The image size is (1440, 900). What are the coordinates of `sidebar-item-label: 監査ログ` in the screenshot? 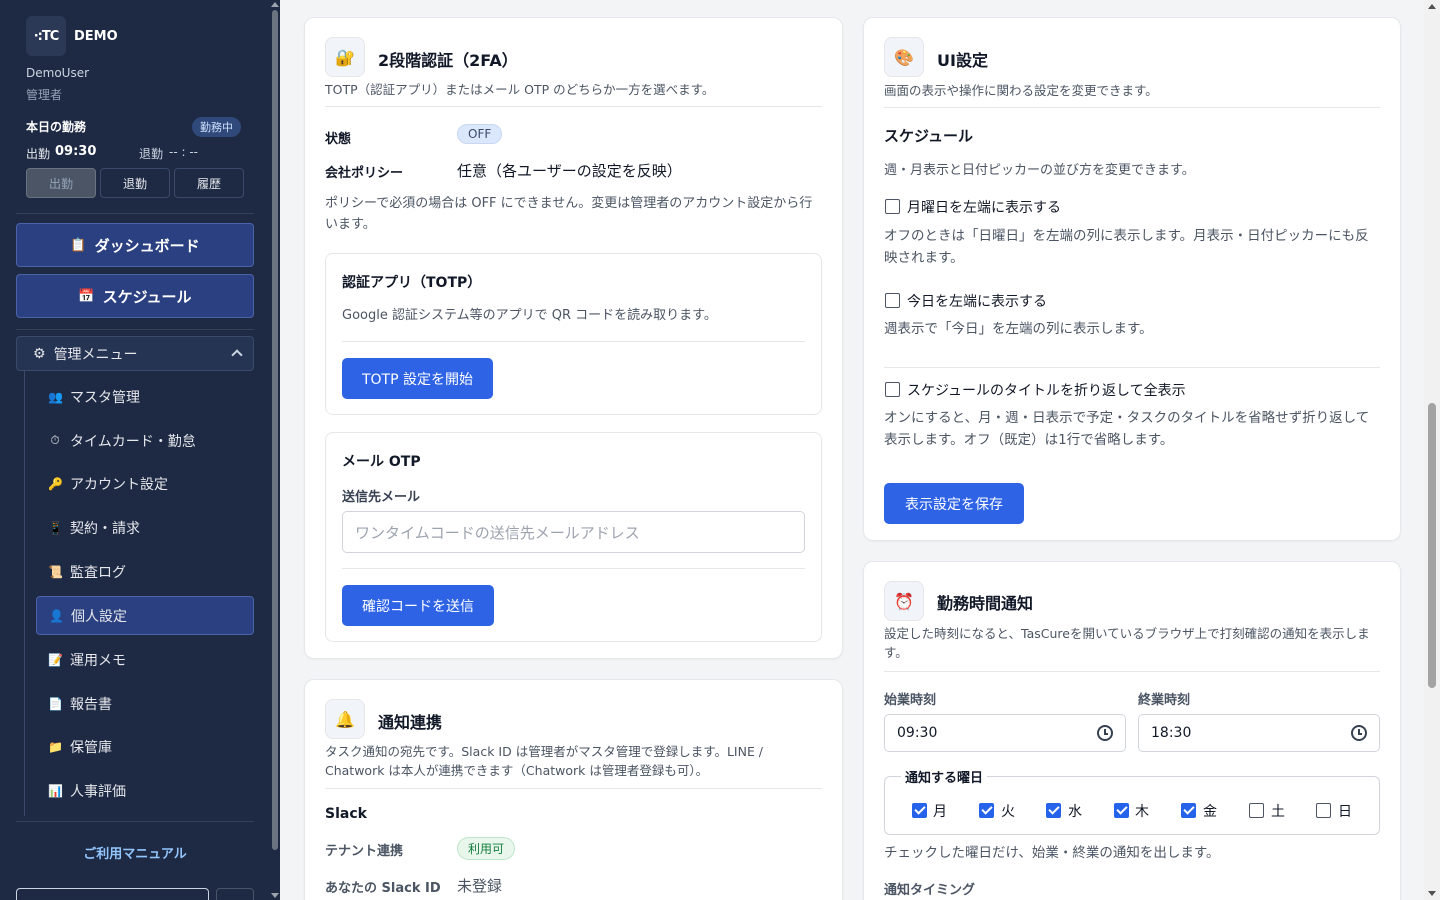 It's located at (98, 572).